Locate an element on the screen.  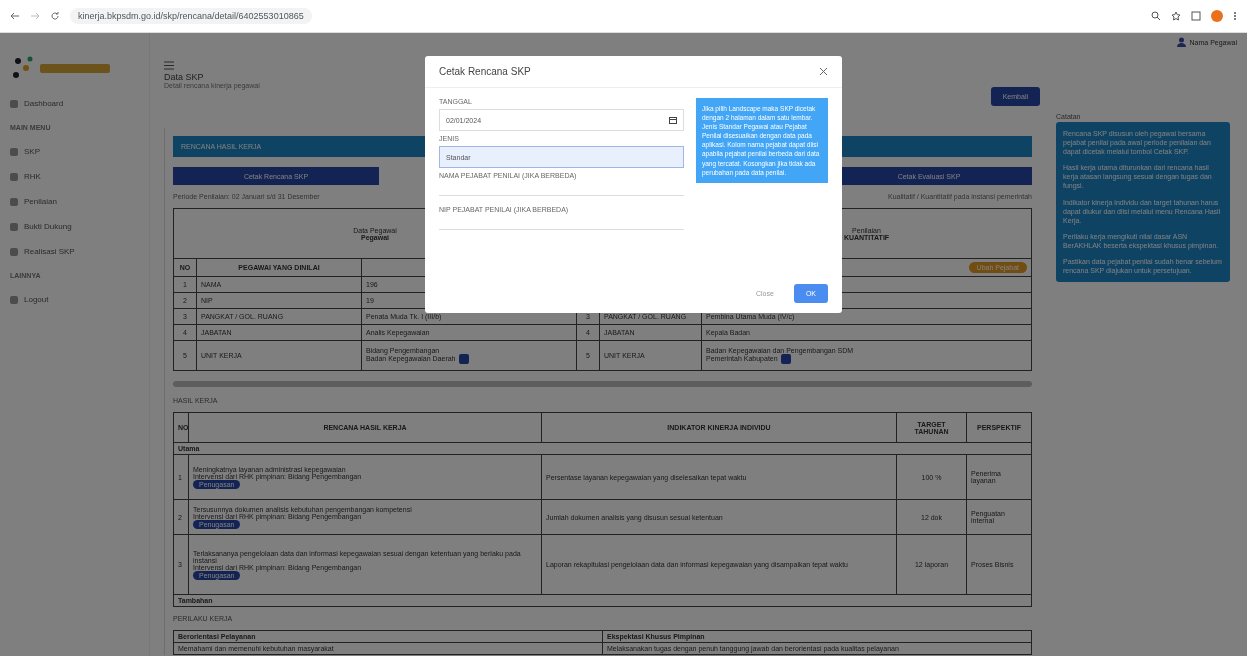
menu-icon is located at coordinates (169, 65).